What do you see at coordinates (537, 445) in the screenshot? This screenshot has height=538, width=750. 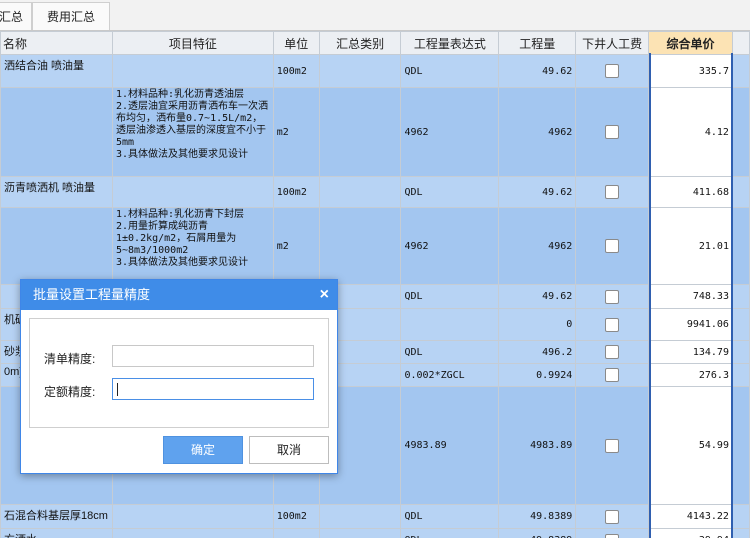 I see `cell-qty: 4983.89` at bounding box center [537, 445].